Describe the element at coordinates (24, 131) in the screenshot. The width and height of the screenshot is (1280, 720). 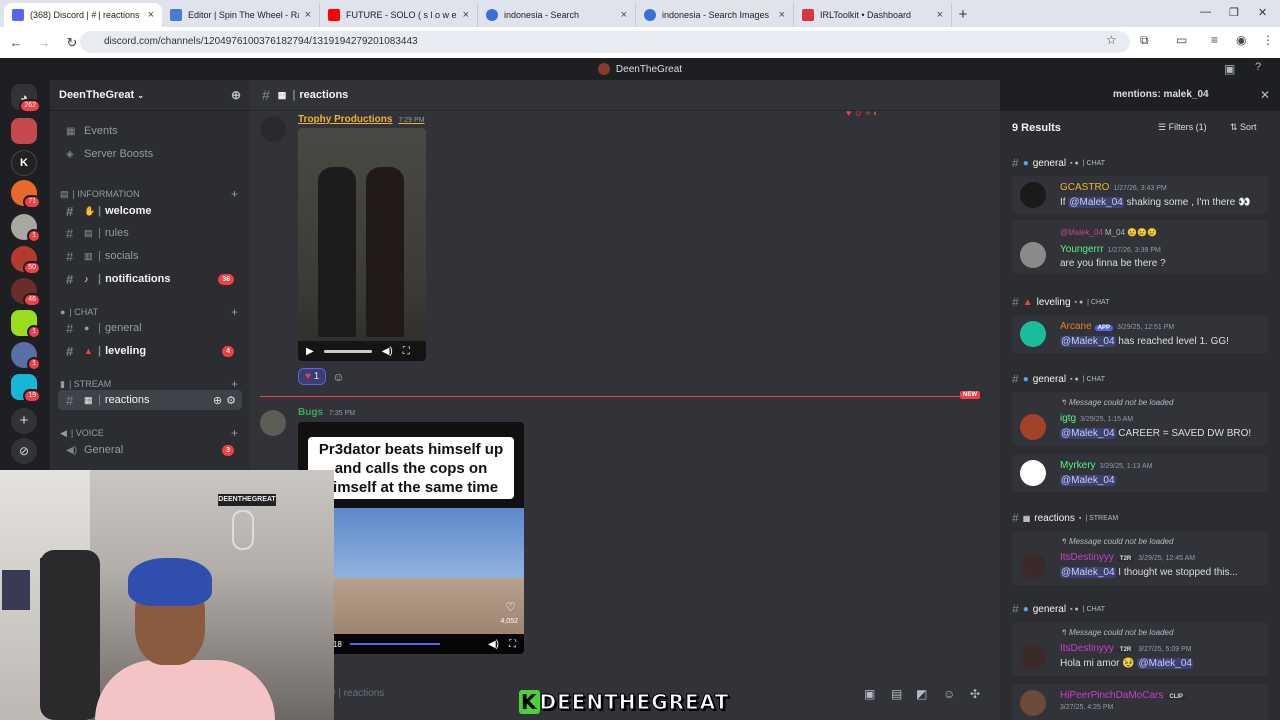
I see `server-icon` at that location.